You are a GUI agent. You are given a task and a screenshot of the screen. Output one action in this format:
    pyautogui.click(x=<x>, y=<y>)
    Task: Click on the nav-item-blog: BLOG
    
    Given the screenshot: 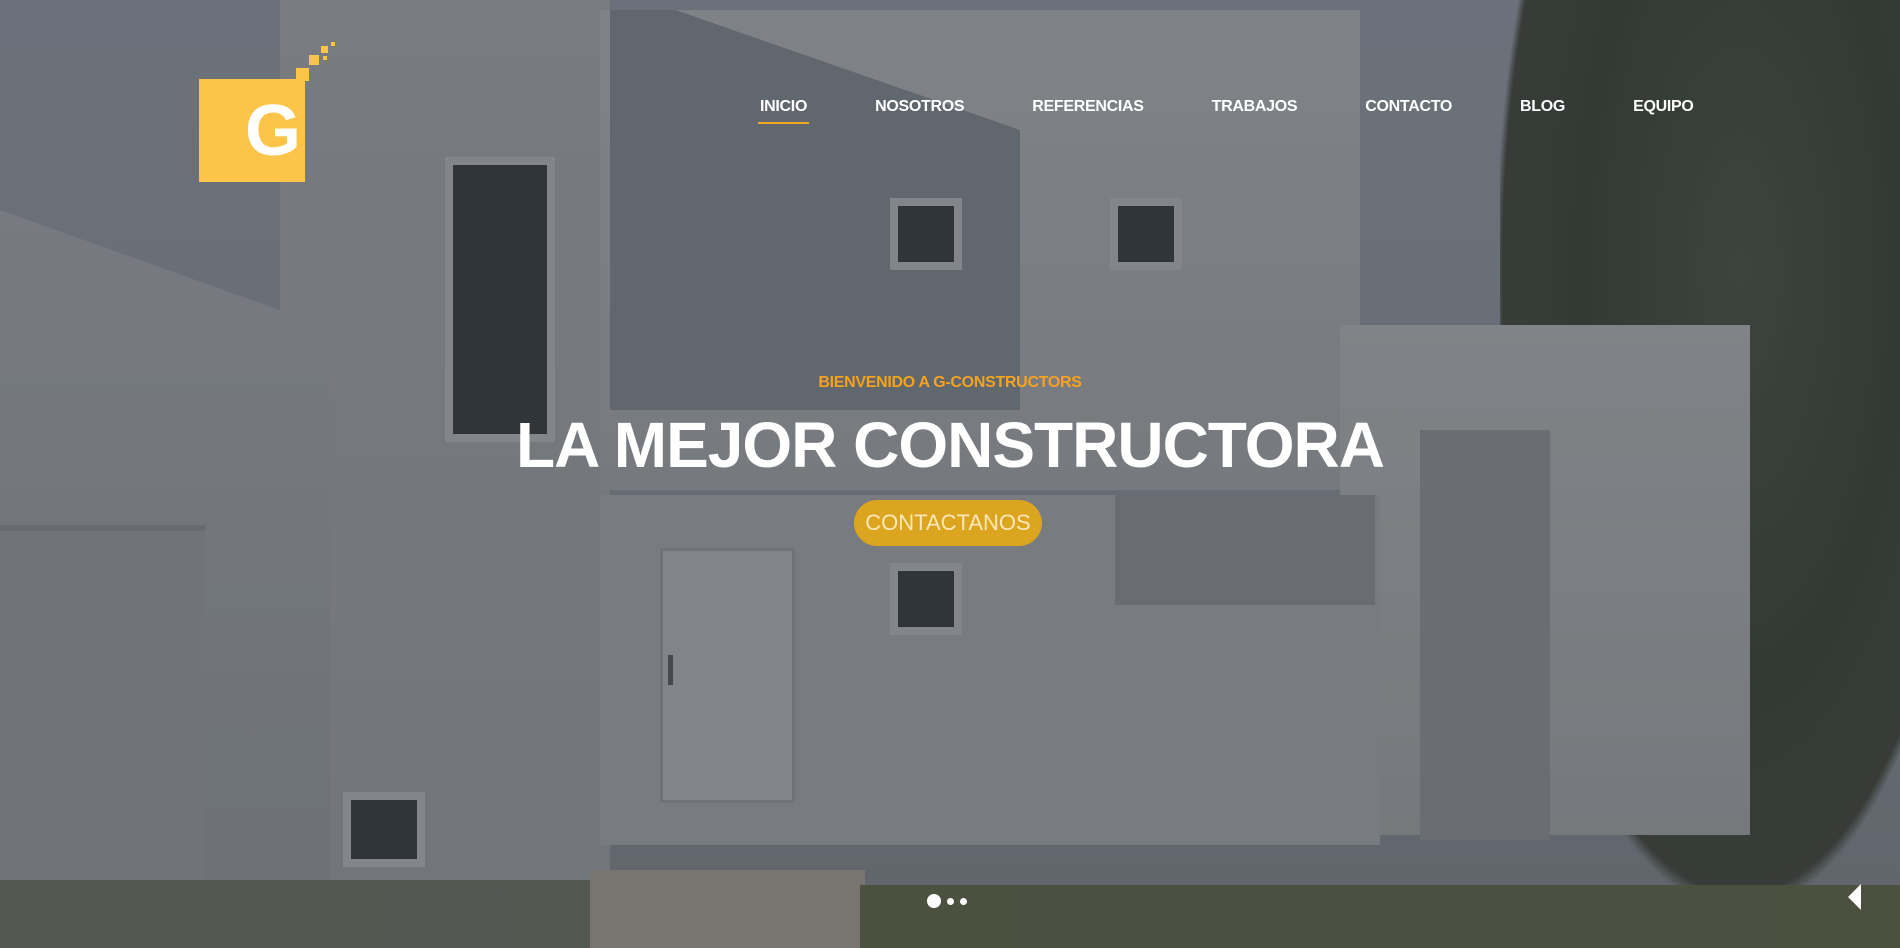 What is the action you would take?
    pyautogui.click(x=1542, y=110)
    